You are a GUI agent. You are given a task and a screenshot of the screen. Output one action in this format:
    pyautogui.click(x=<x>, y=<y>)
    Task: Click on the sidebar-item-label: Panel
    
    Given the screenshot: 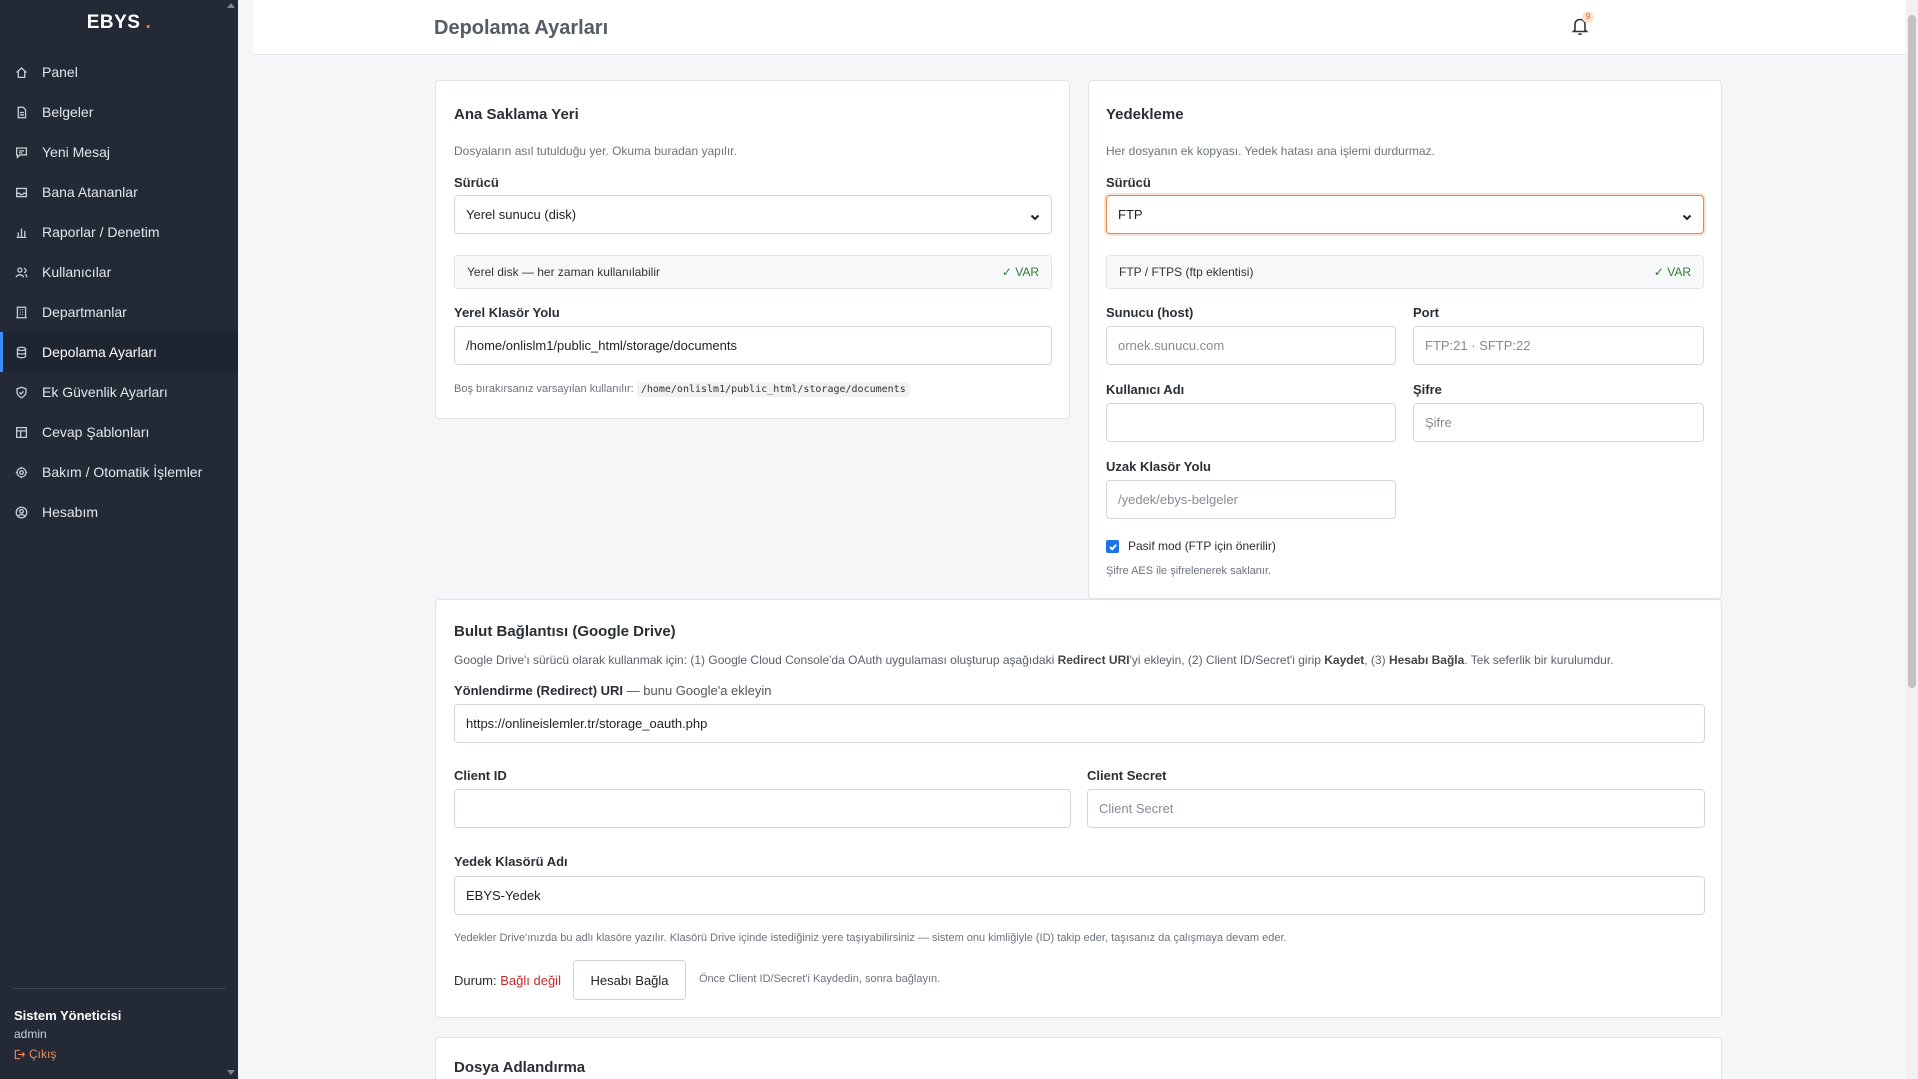 What is the action you would take?
    pyautogui.click(x=60, y=72)
    